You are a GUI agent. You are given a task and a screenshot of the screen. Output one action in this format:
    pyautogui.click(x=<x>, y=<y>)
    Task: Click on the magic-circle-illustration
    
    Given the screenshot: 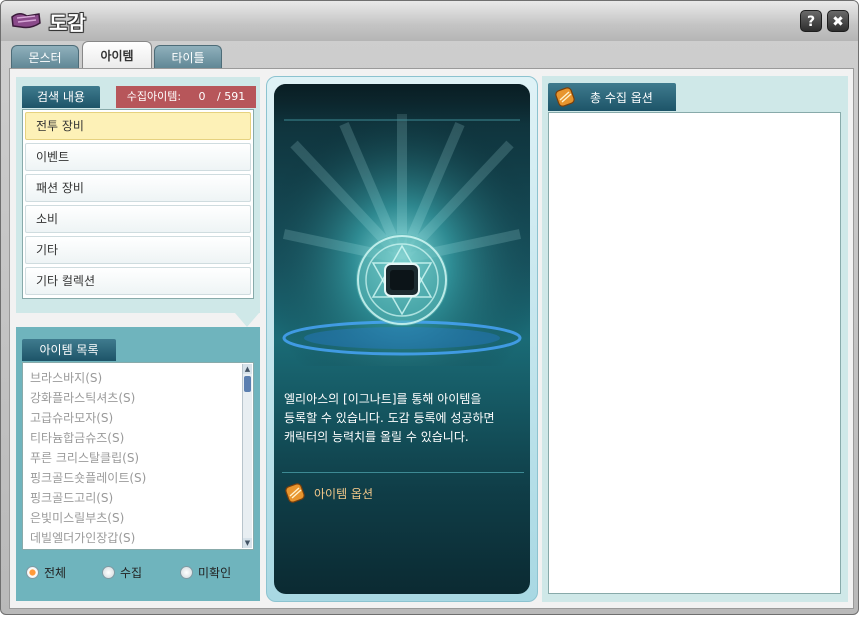 What is the action you would take?
    pyautogui.click(x=402, y=225)
    